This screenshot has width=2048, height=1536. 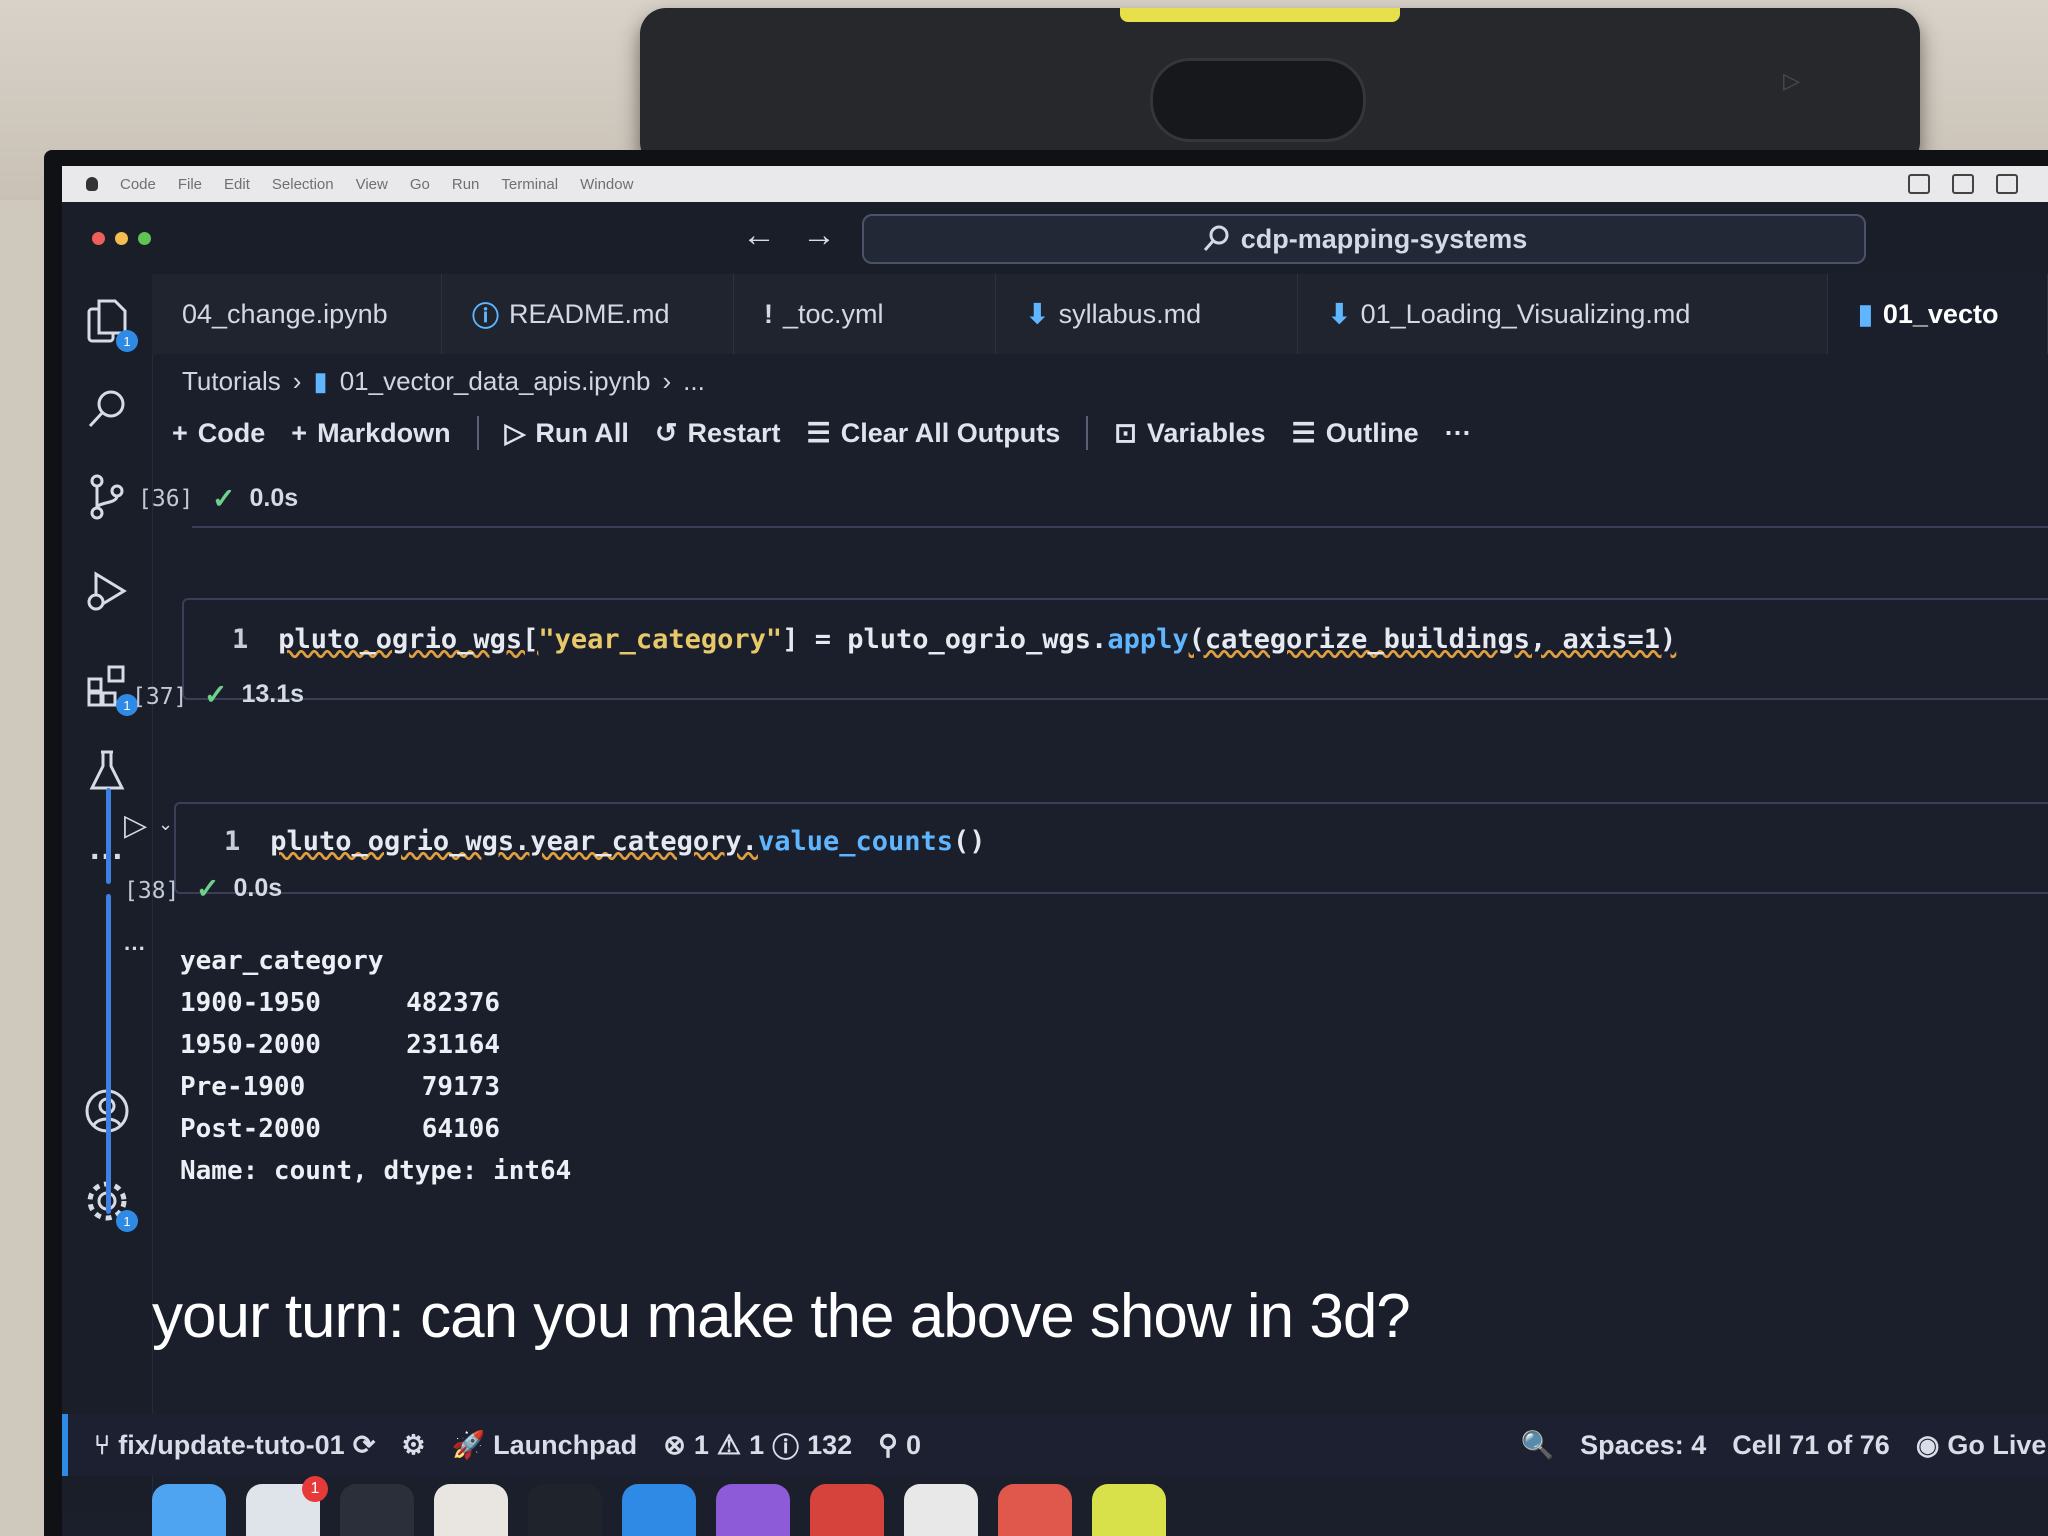 I want to click on more-actions-button: ···, so click(x=1458, y=433).